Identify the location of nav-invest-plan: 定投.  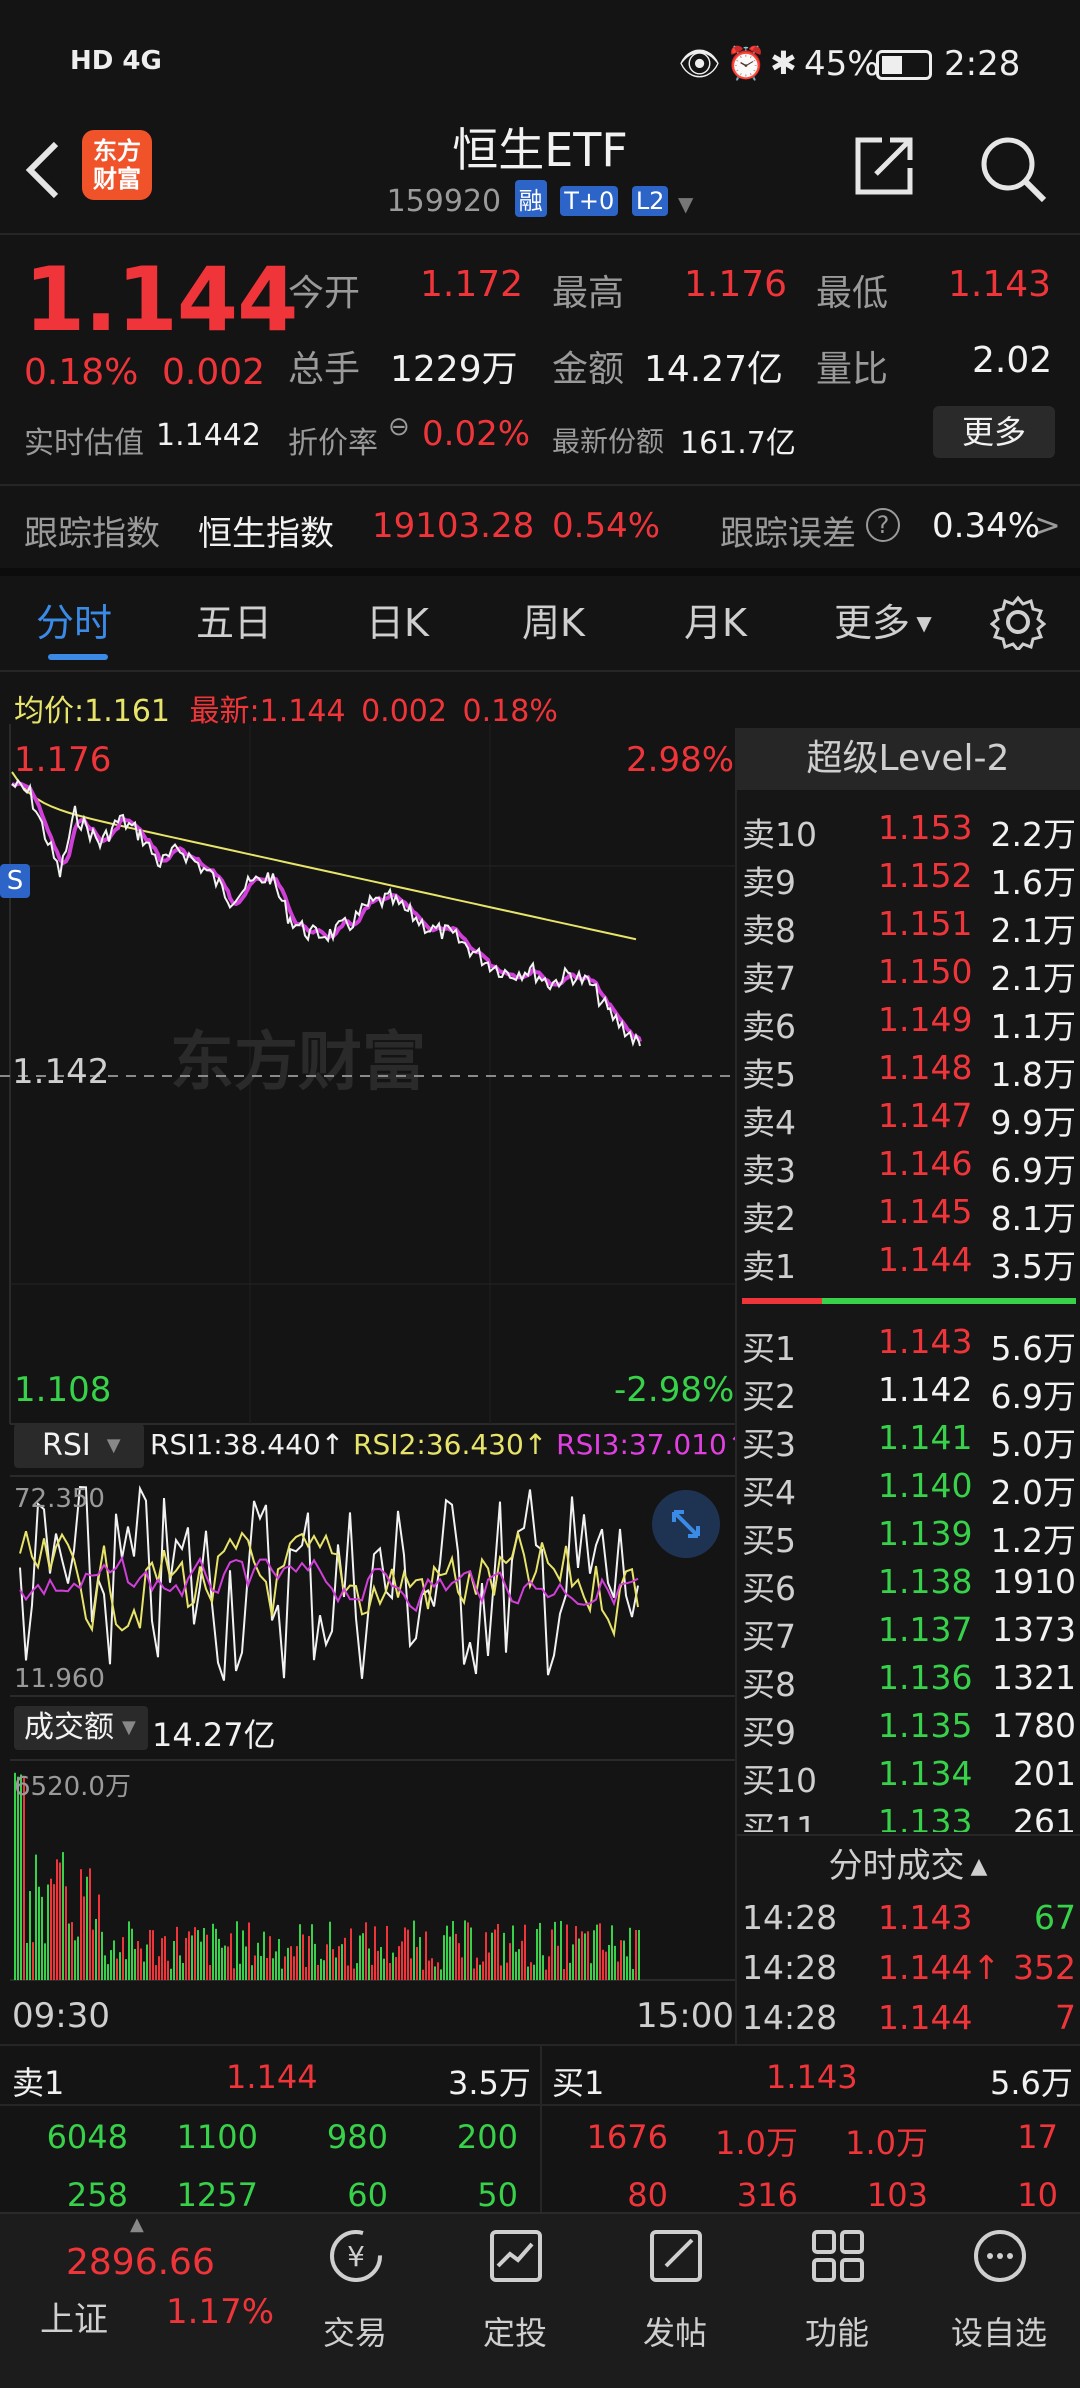
(515, 2300).